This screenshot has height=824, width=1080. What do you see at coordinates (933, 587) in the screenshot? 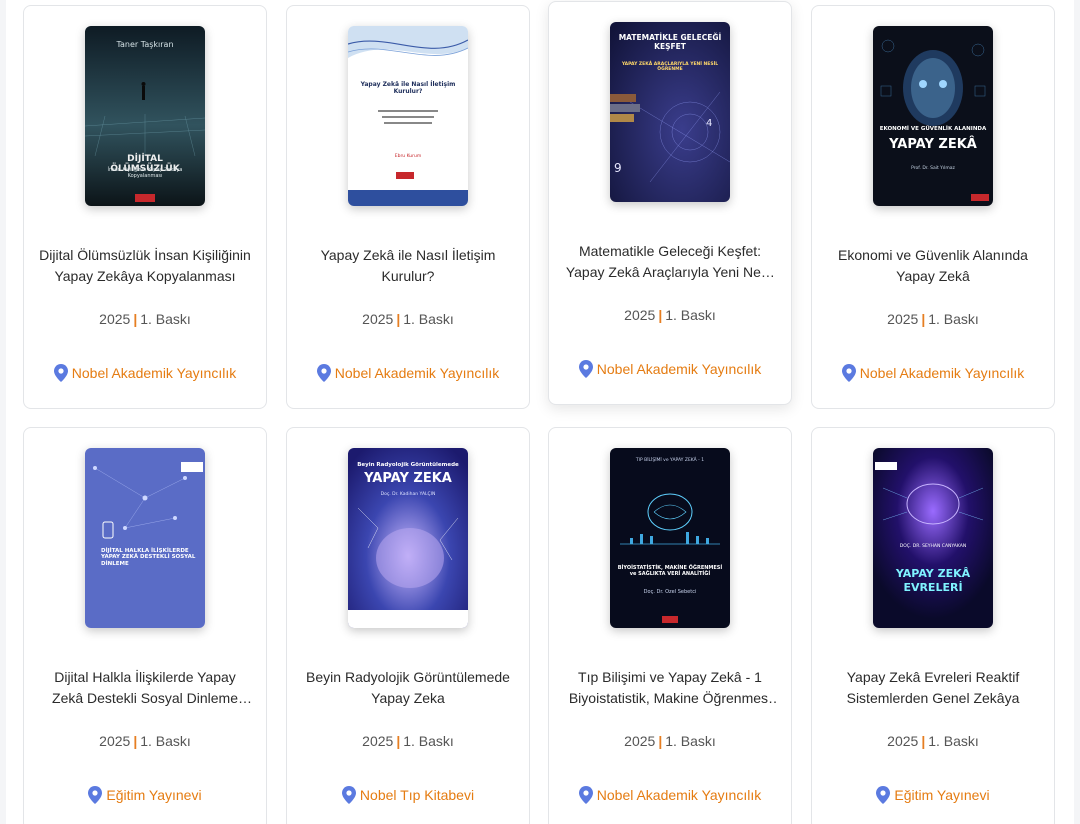
I see `cover-subtitle: EVRELERİ` at bounding box center [933, 587].